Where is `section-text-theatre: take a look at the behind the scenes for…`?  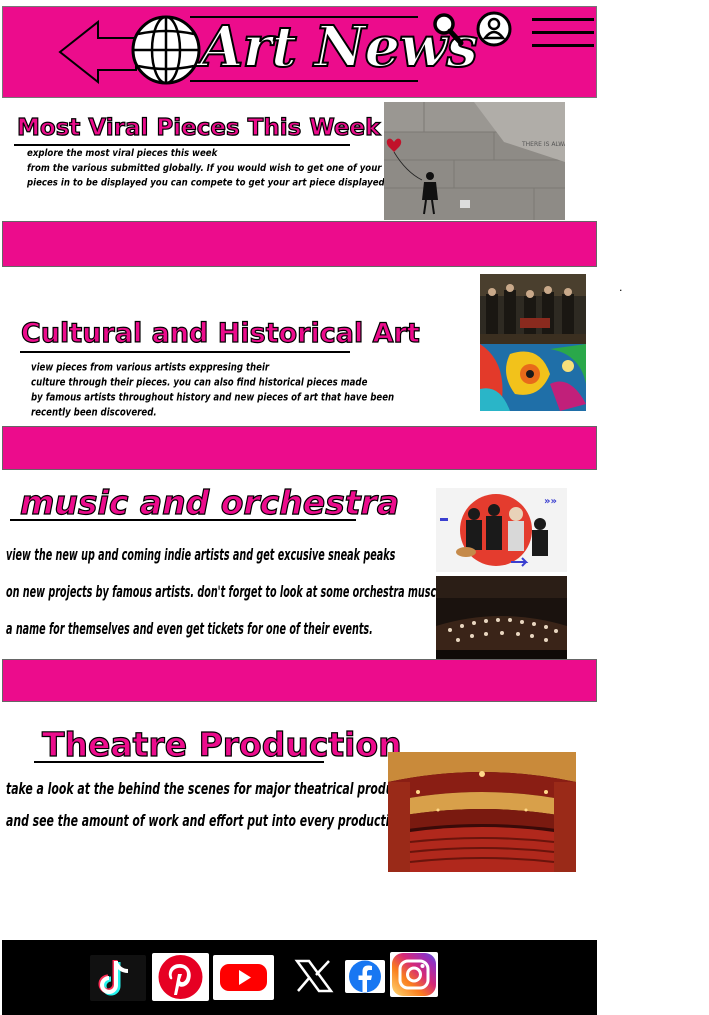
section-text-theatre: take a look at the behind the scenes for… is located at coordinates (218, 805).